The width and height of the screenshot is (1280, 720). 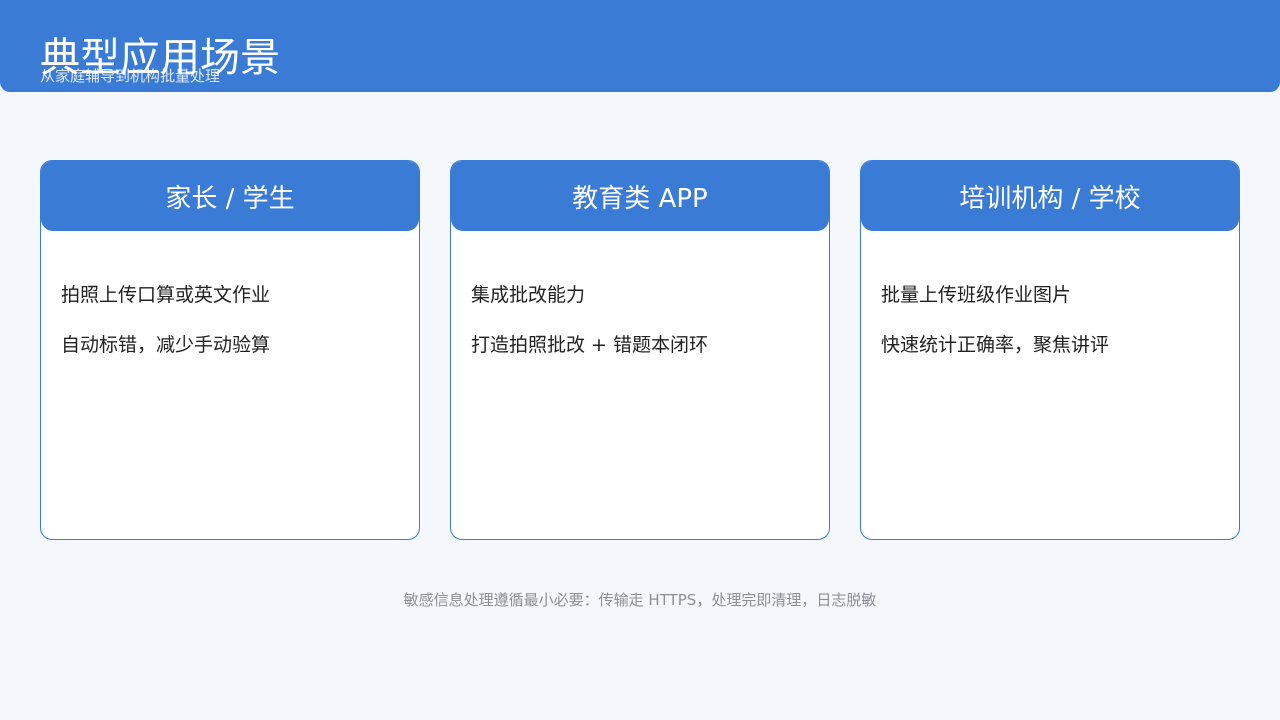 I want to click on card-title: 教育类 APP, so click(x=640, y=198).